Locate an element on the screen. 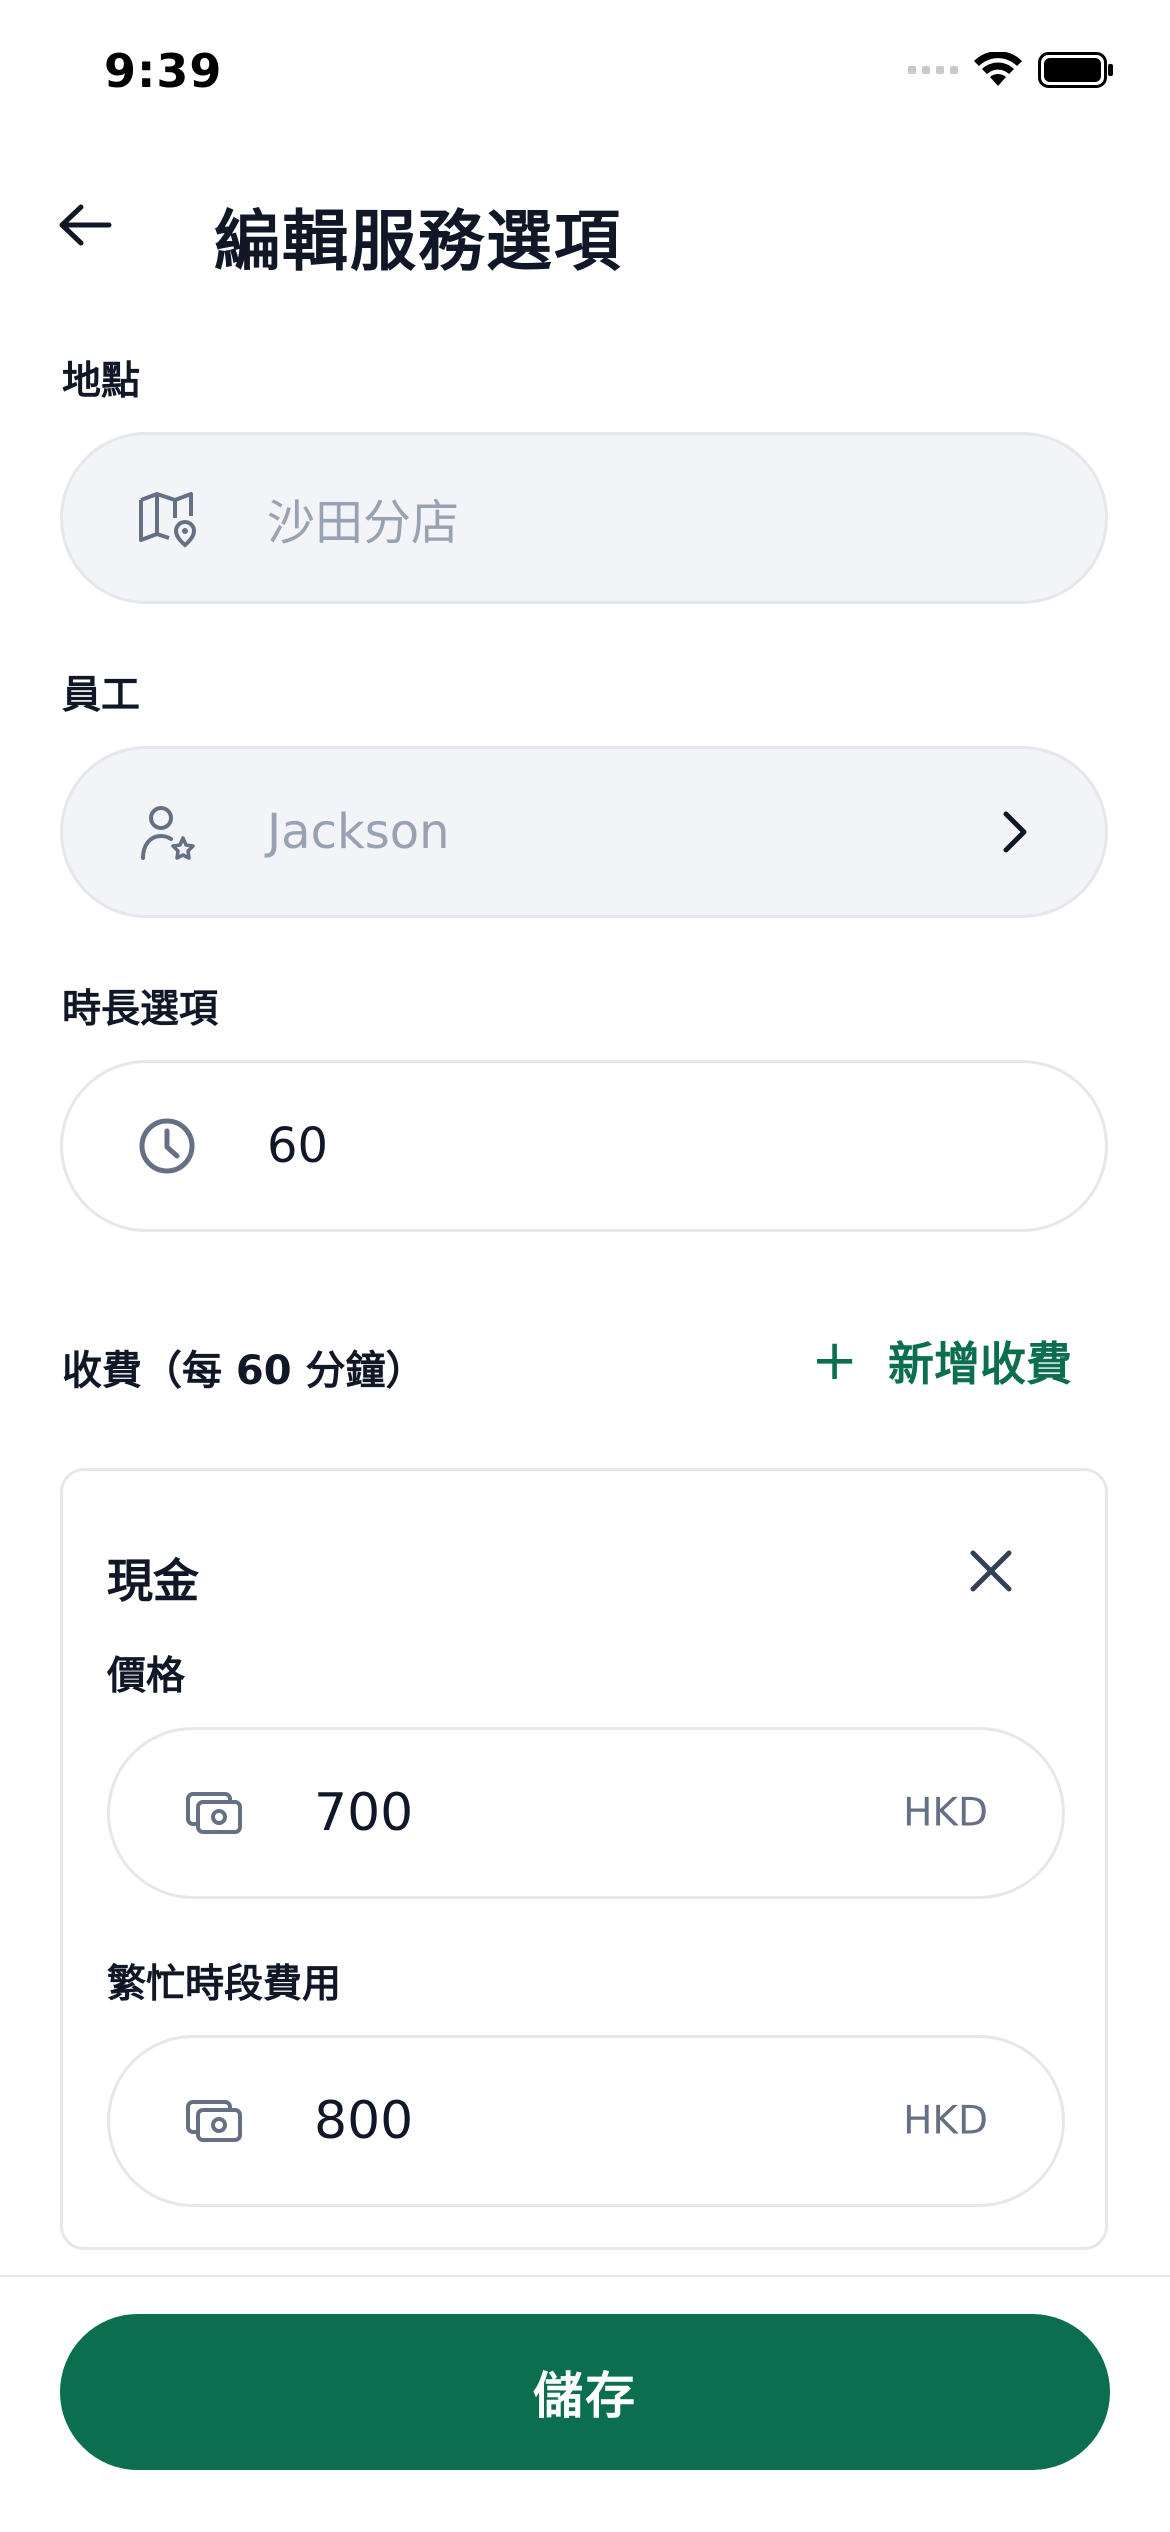 The height and width of the screenshot is (2532, 1170). add-fee-label: 新增收費 is located at coordinates (980, 1364).